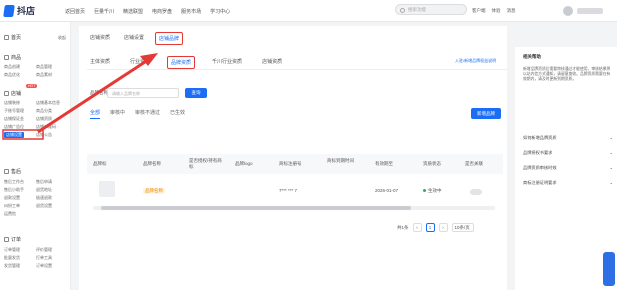 The height and width of the screenshot is (290, 617). Describe the element at coordinates (134, 38) in the screenshot. I see `tab-shop-settings: 店铺设置` at that location.